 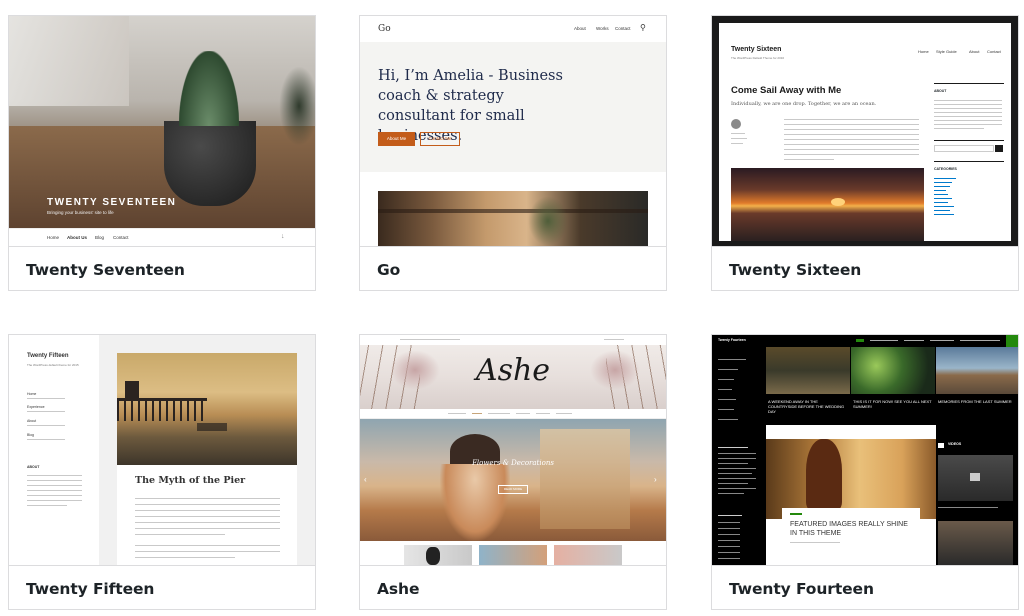 I want to click on right-sidebar: VIDEOS, so click(x=977, y=495).